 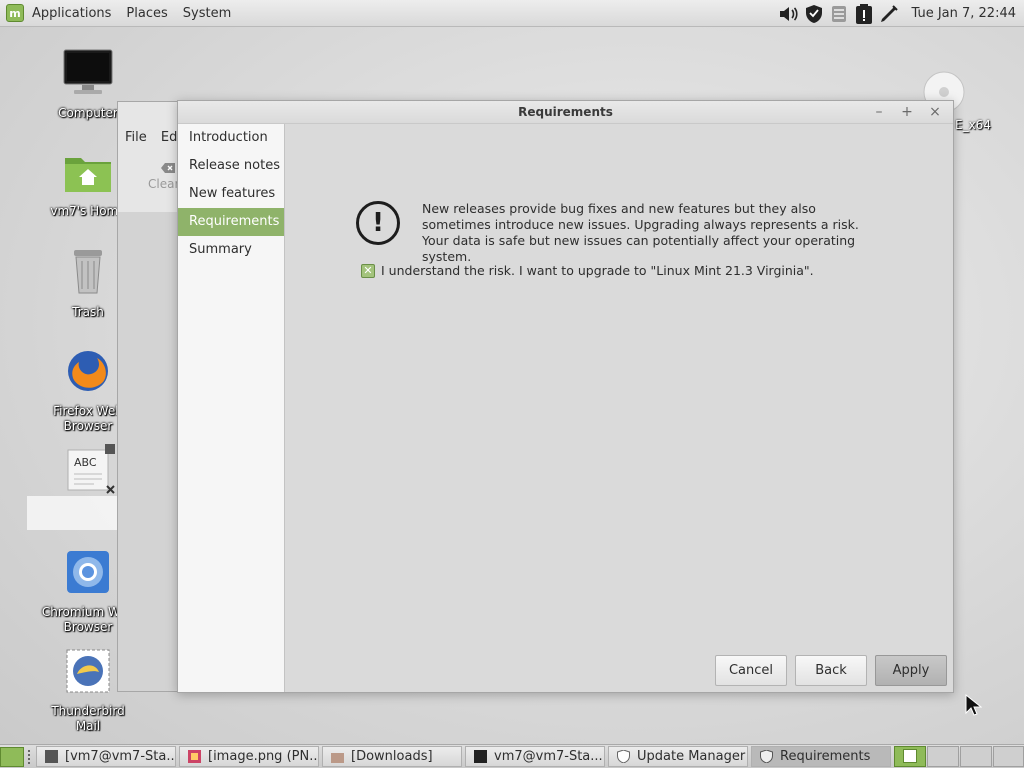 I want to click on taskbar-task-update-manager: Update Manager, so click(x=678, y=756).